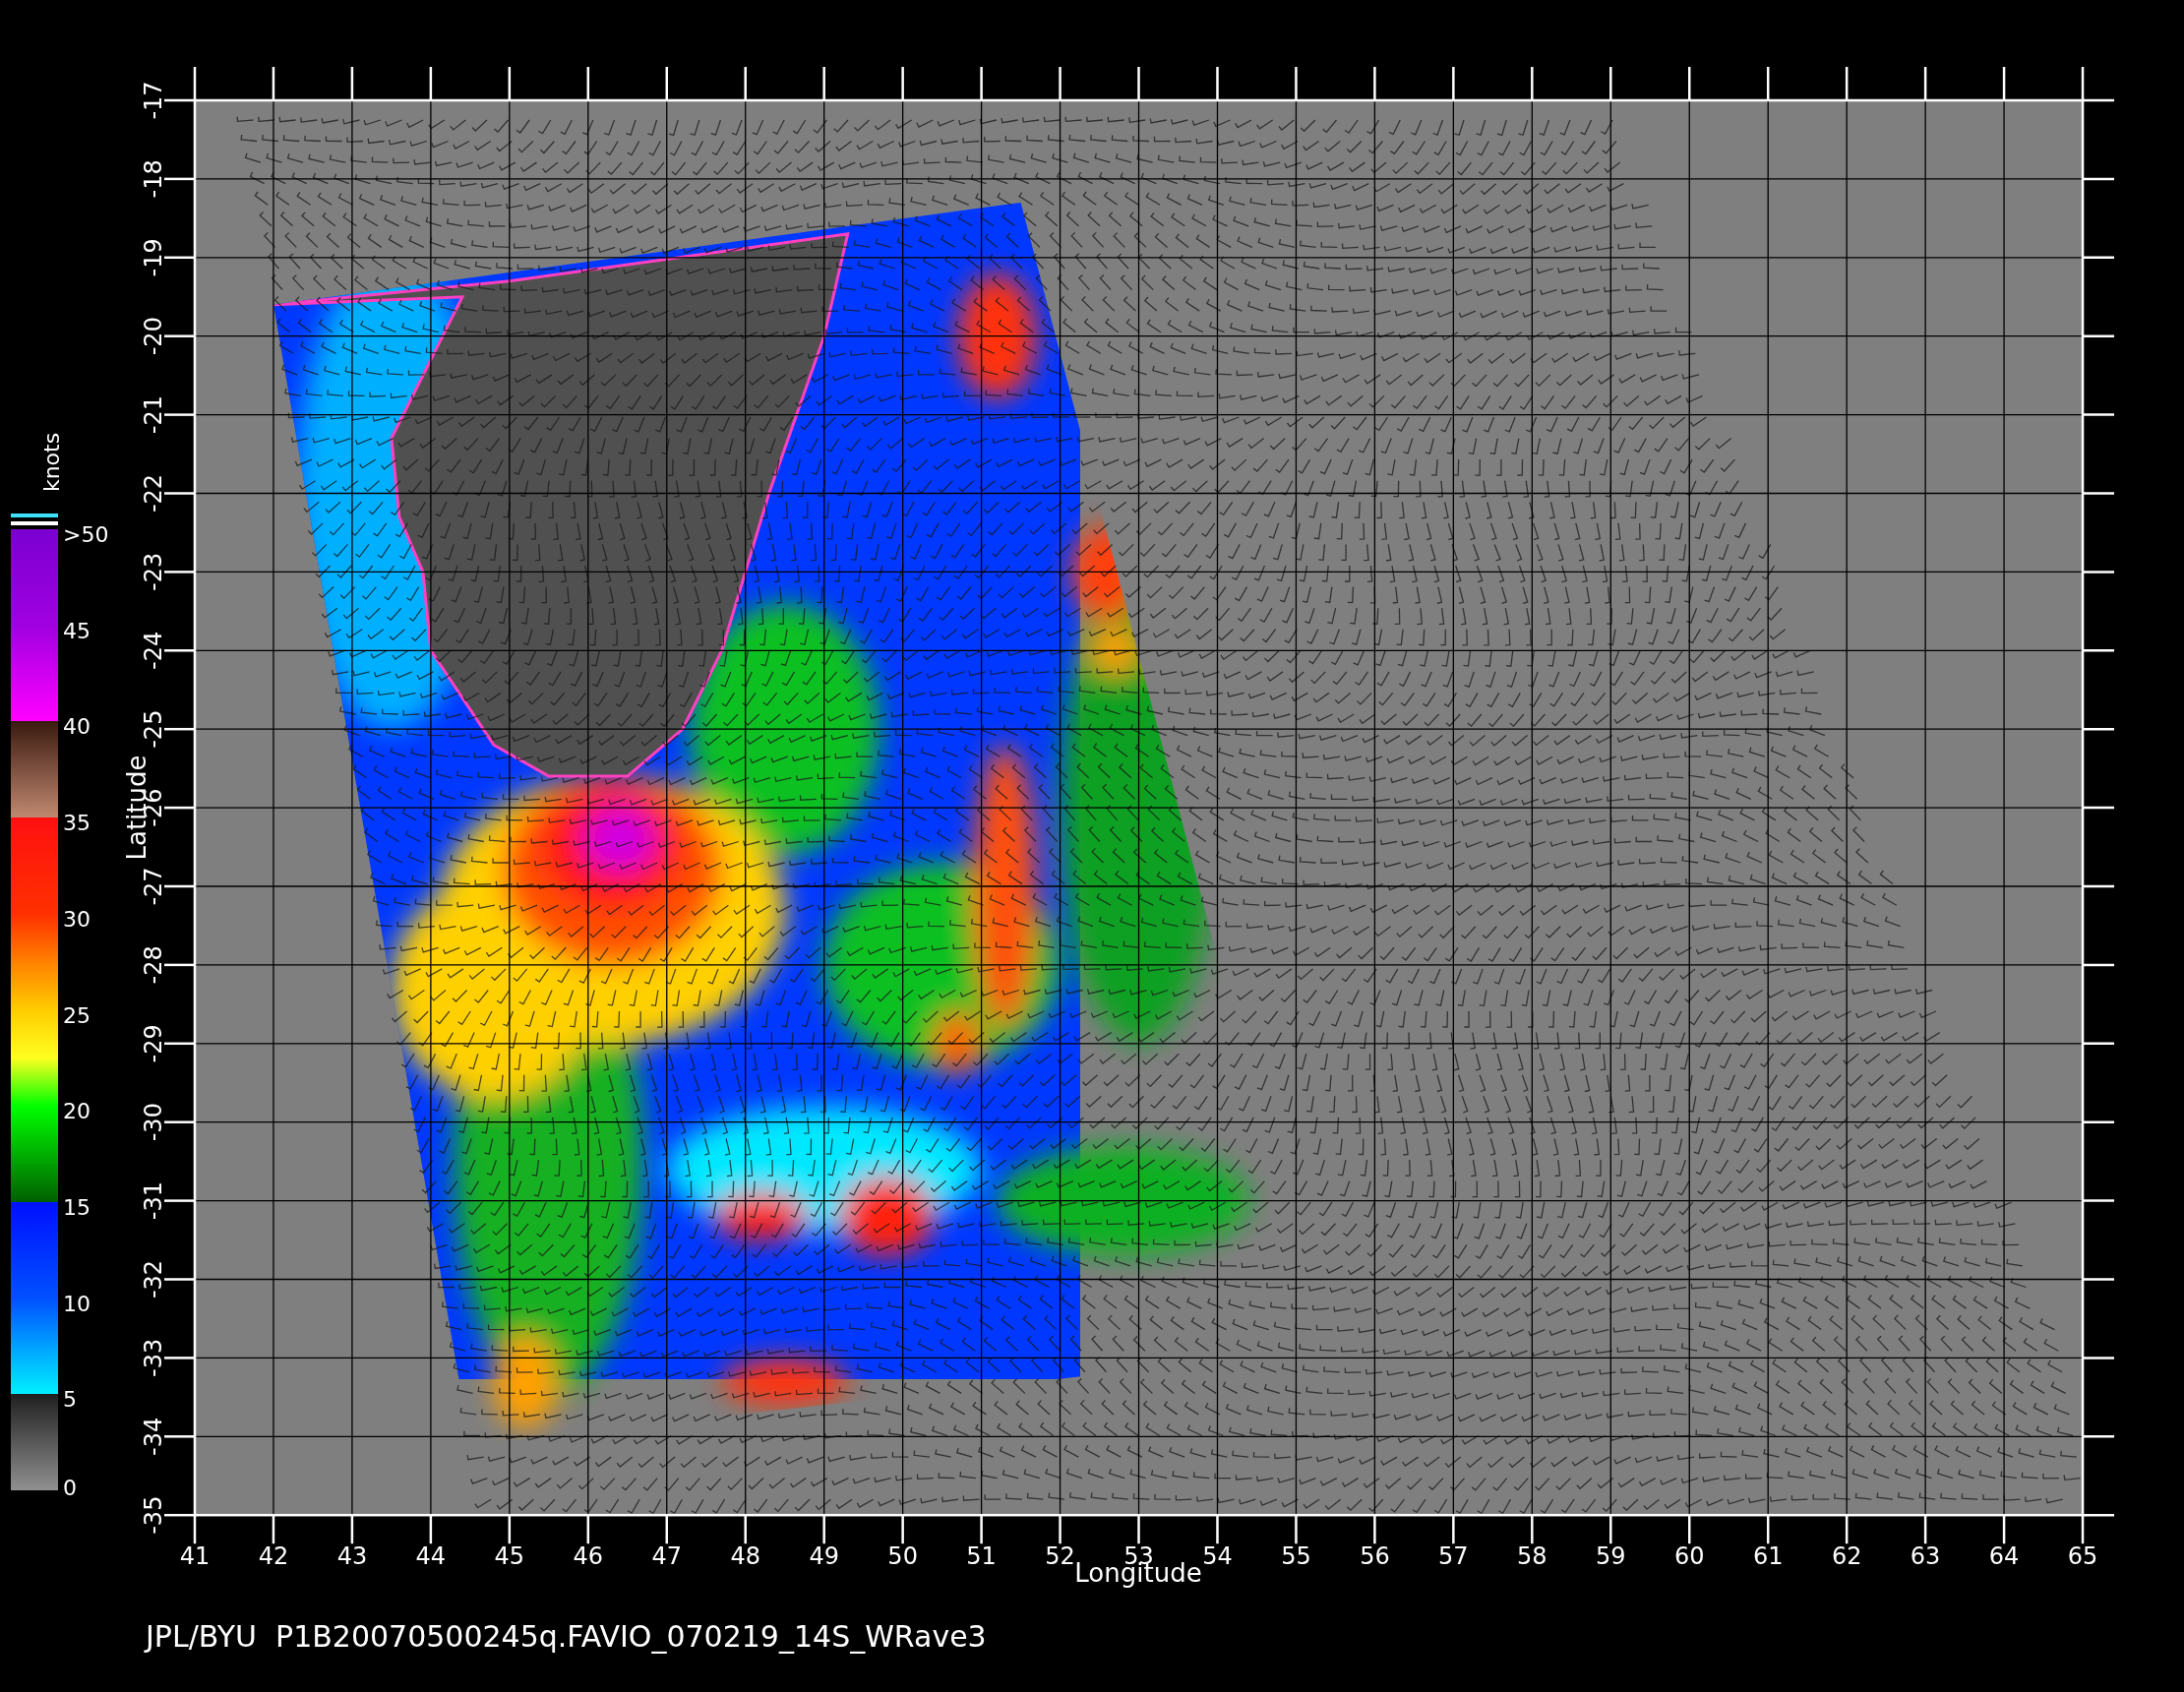 This screenshot has height=1692, width=2184. Describe the element at coordinates (2082, 1556) in the screenshot. I see `longitude-tick-label: 65` at that location.